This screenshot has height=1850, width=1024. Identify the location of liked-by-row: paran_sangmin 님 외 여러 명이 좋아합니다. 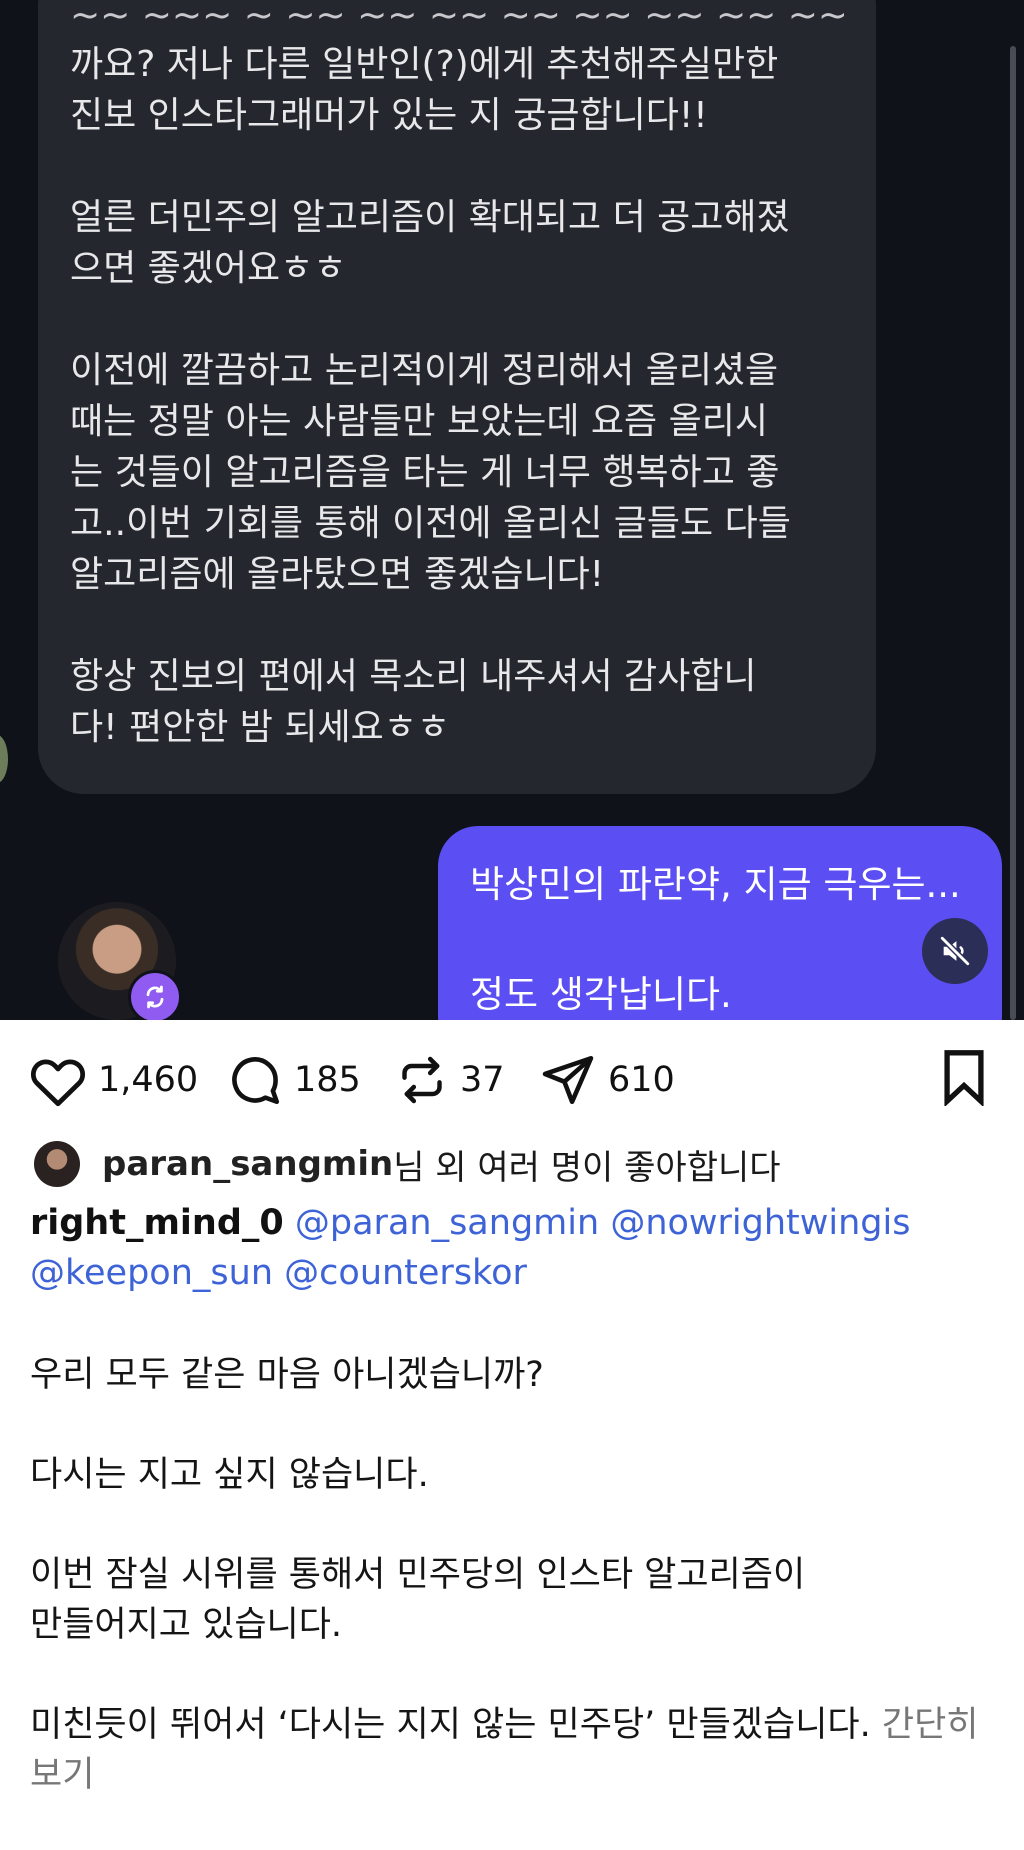
(407, 1164).